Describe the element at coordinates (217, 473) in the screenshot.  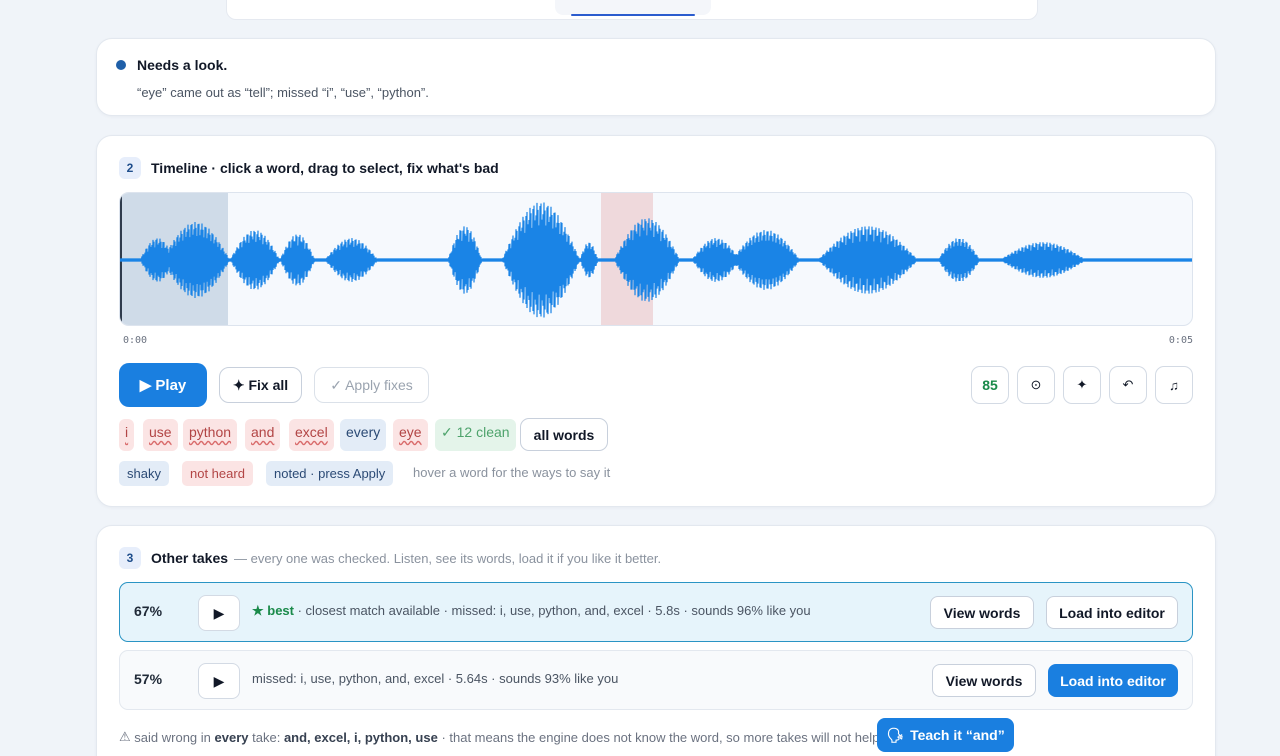
I see `legend-not-heard: not heard` at that location.